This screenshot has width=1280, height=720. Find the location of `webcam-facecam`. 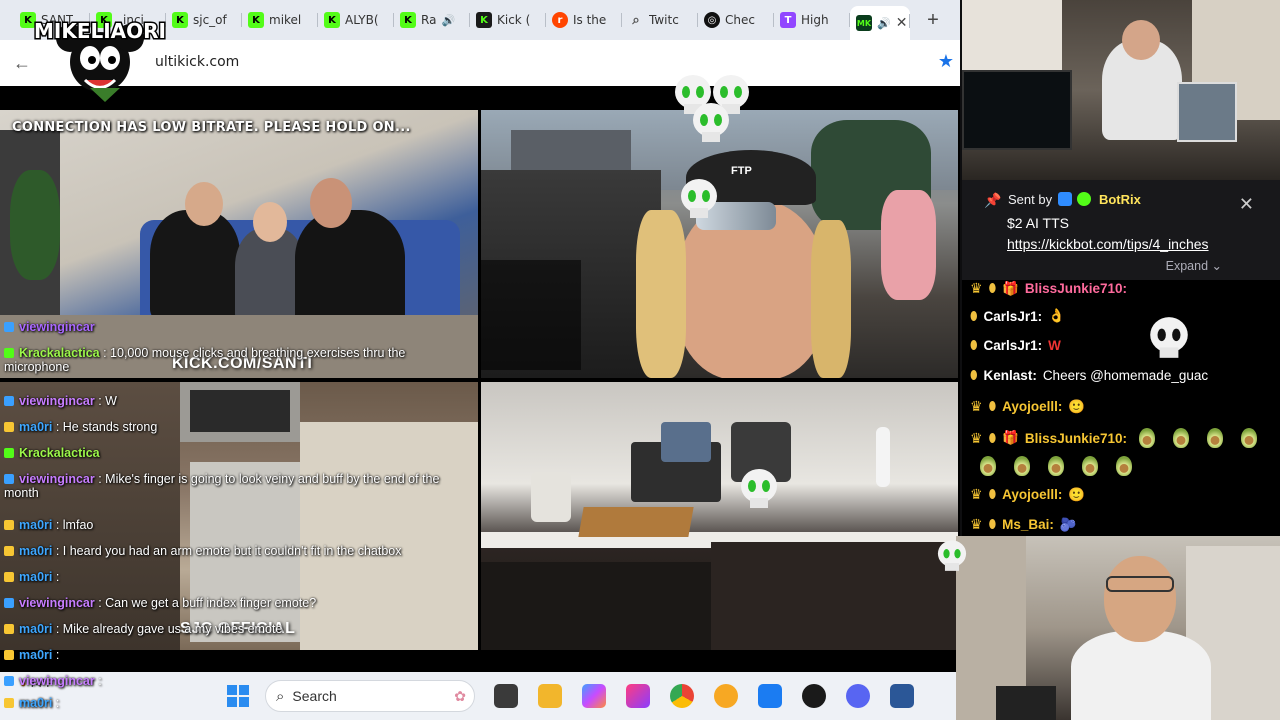

webcam-facecam is located at coordinates (1118, 628).